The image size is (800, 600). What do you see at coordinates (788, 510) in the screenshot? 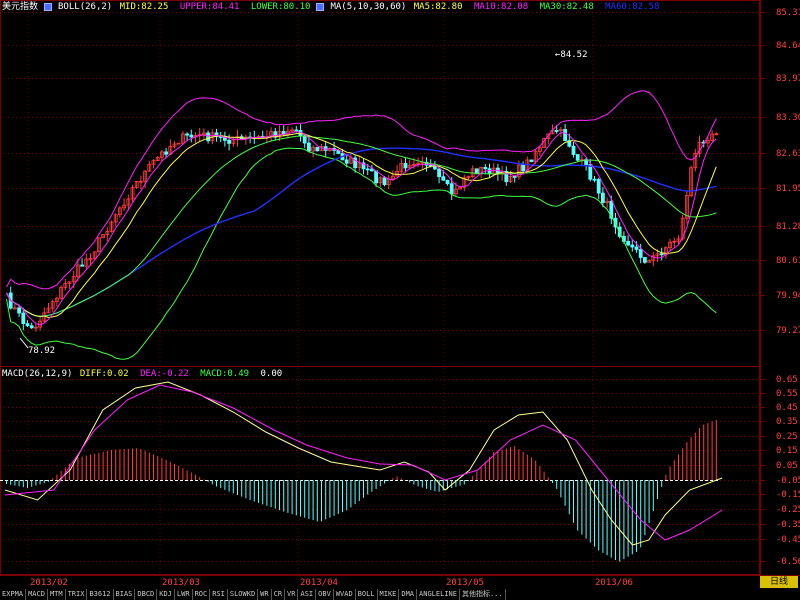
I see `macd-tick-label: -0.25` at bounding box center [788, 510].